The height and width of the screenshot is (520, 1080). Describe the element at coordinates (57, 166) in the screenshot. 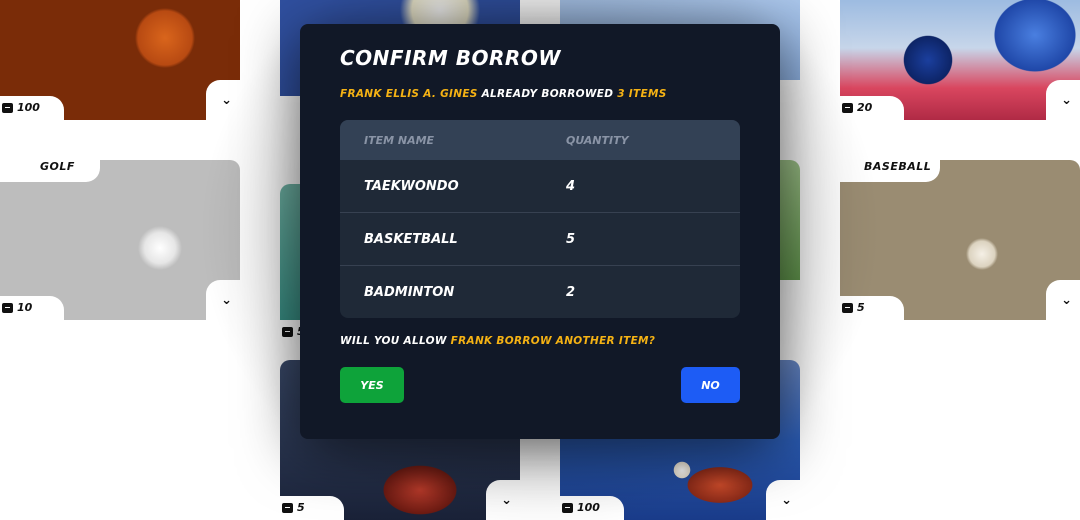

I see `card-title: GOLF` at that location.